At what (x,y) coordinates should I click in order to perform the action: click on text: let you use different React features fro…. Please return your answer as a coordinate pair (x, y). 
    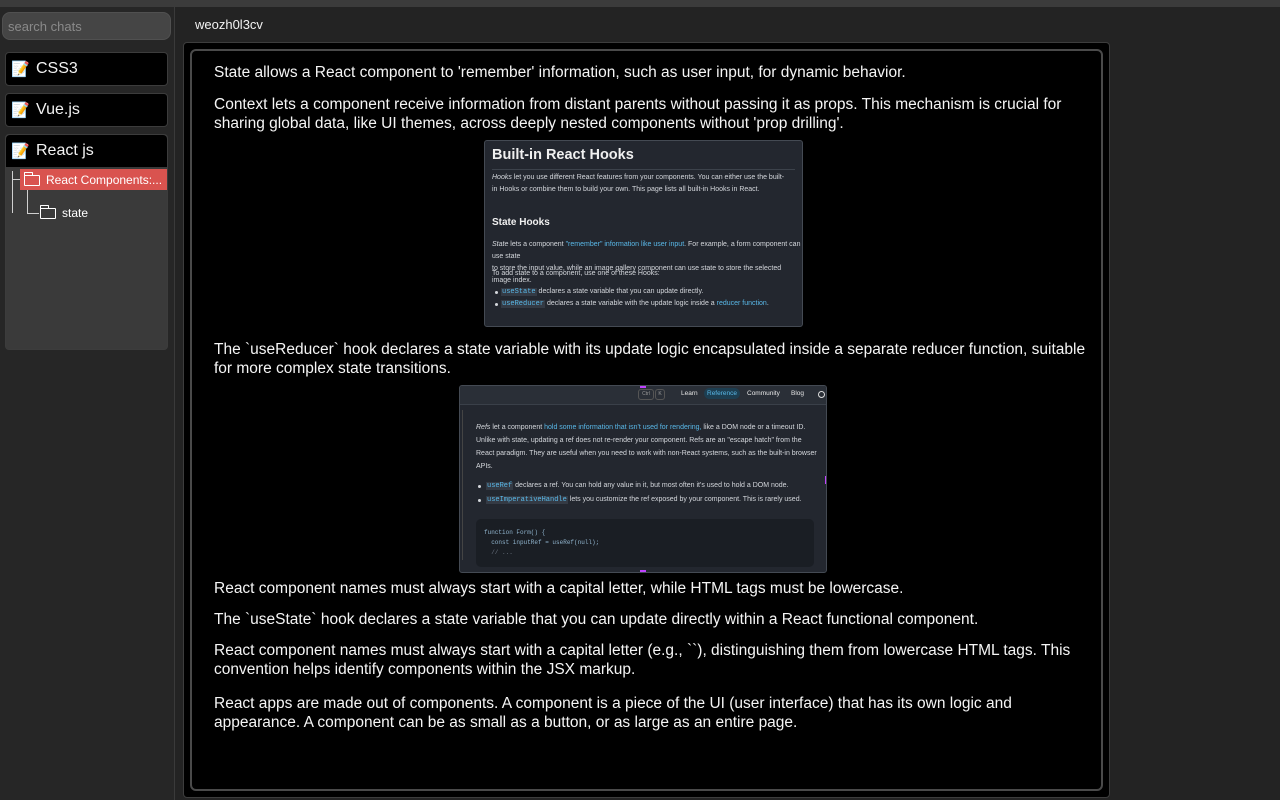
    Looking at the image, I should click on (648, 177).